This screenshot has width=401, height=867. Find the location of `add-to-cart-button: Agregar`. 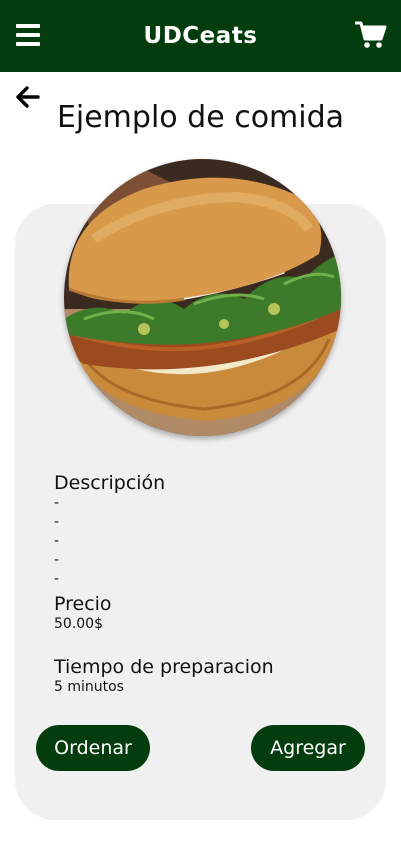

add-to-cart-button: Agregar is located at coordinates (308, 748).